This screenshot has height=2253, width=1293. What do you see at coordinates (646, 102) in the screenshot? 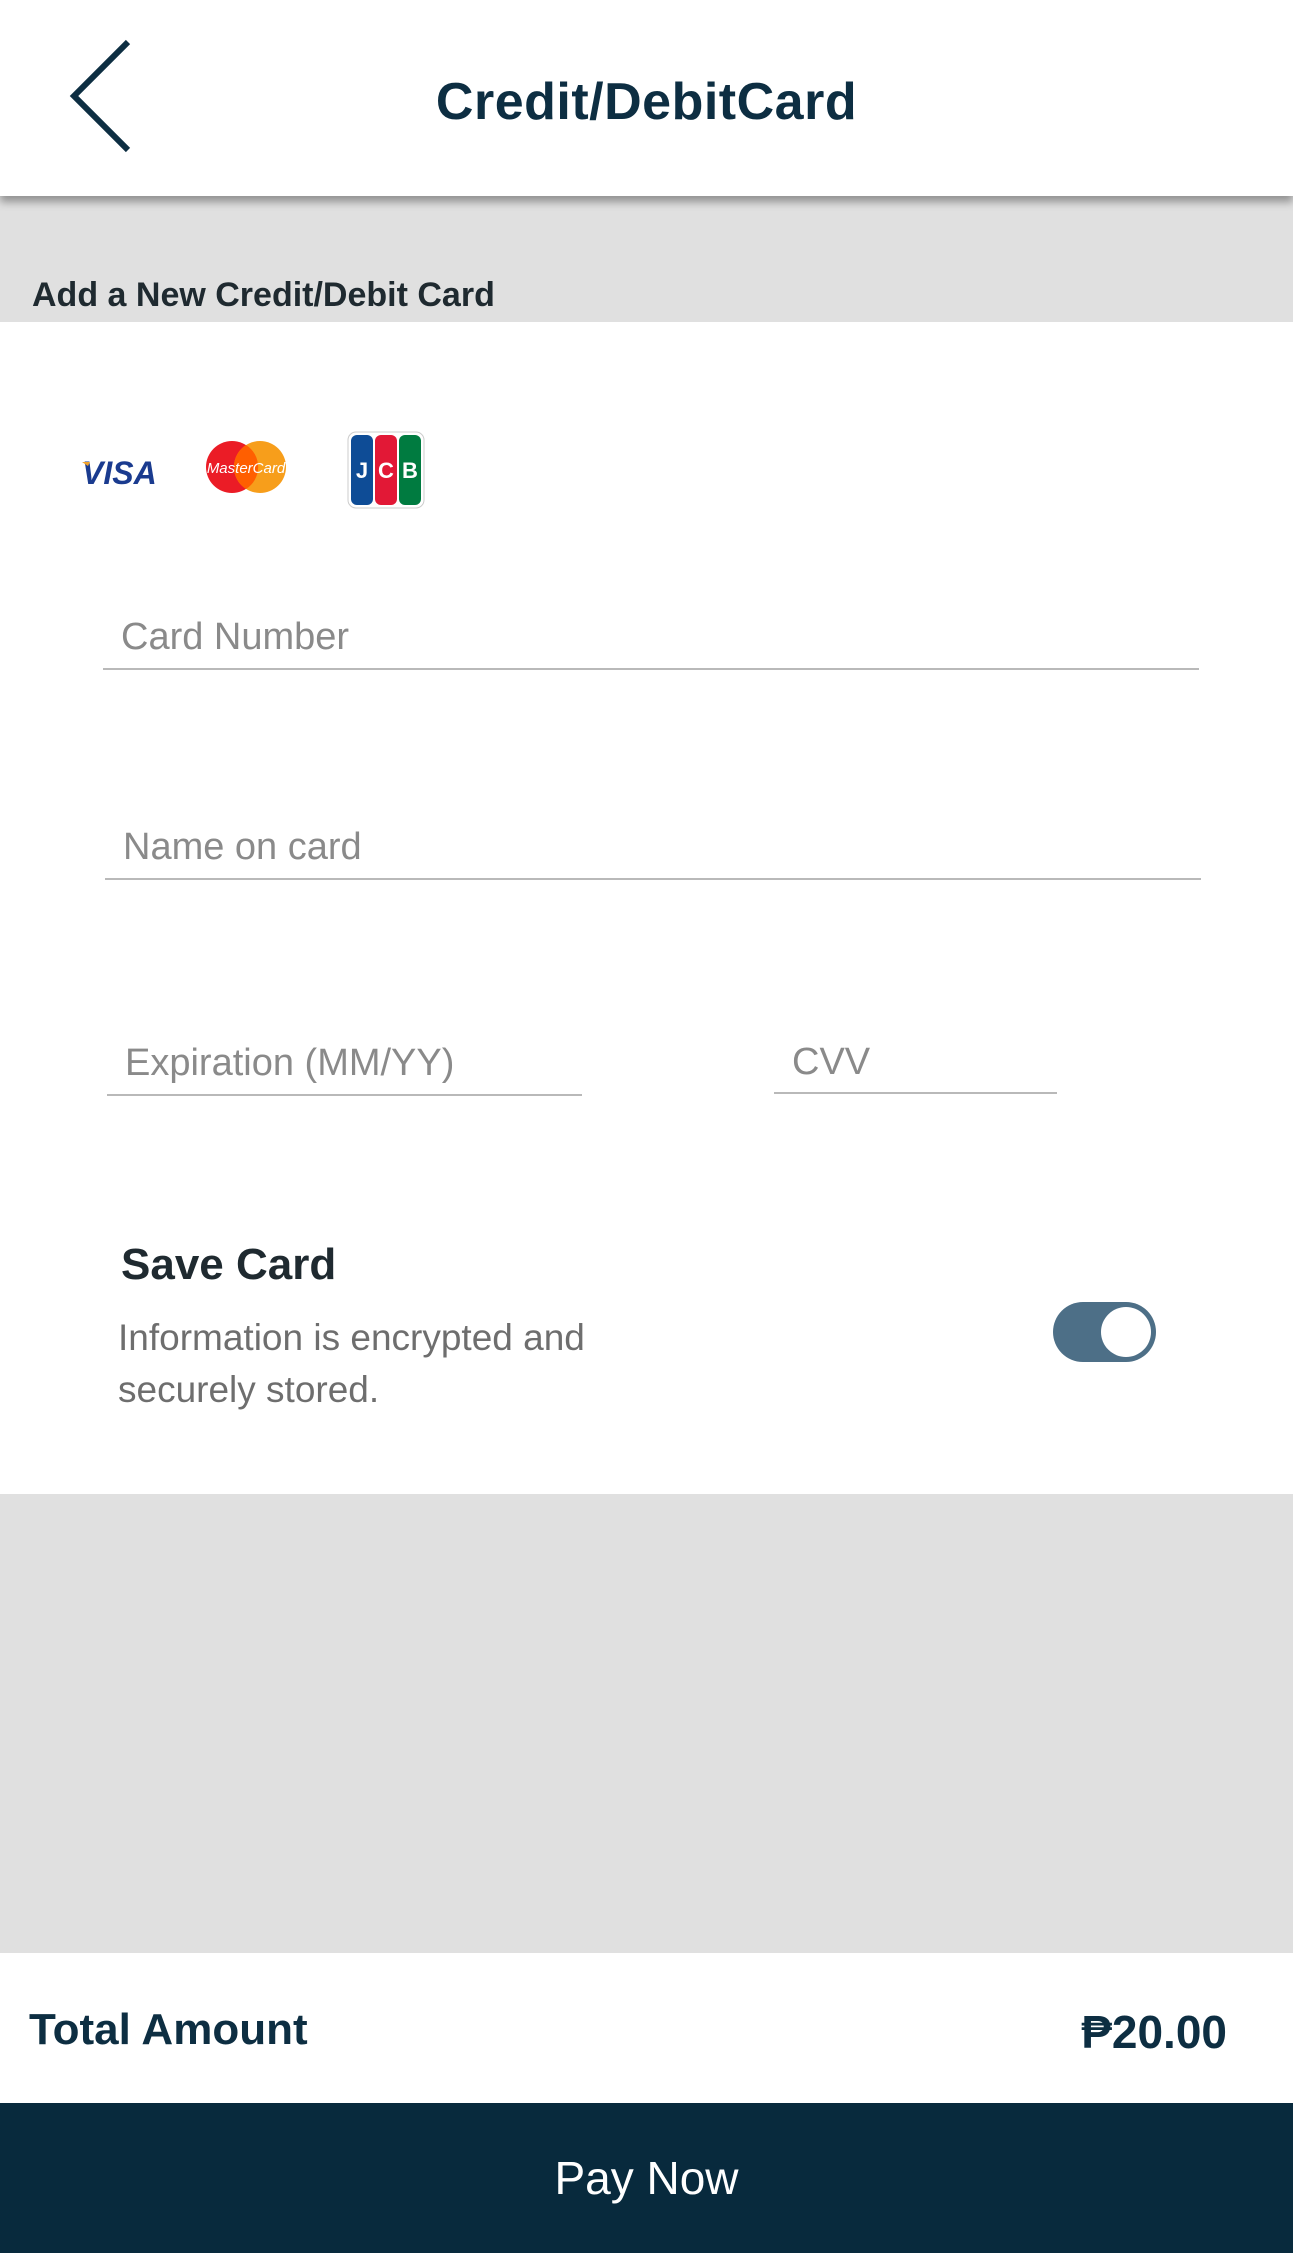
I see `page-title: Credit/DebitCard` at bounding box center [646, 102].